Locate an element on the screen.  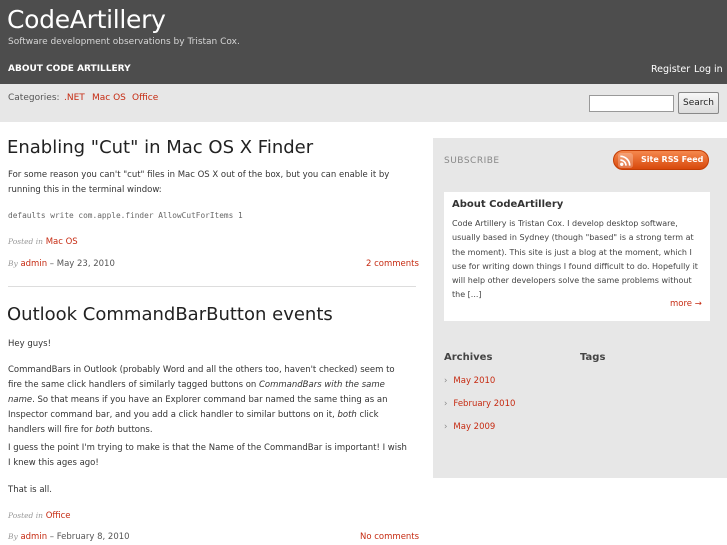
archive-link-may-2009: › May 2009 is located at coordinates (469, 427).